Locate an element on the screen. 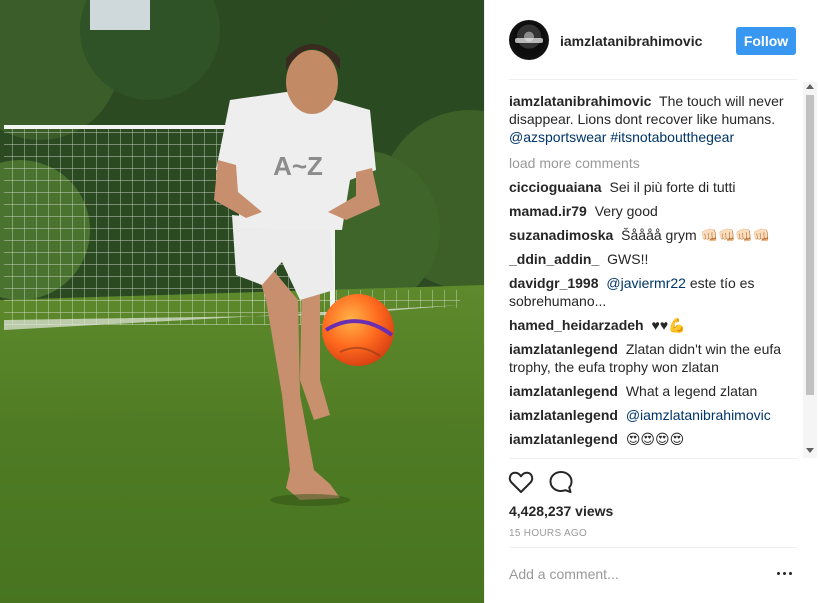  header-divider is located at coordinates (653, 79).